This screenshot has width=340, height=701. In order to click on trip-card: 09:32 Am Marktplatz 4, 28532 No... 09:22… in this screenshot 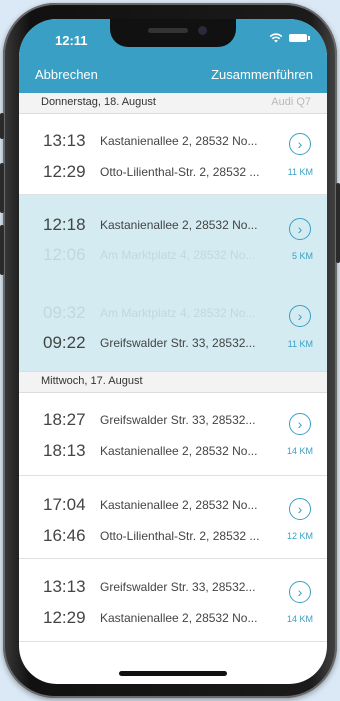, I will do `click(173, 327)`.